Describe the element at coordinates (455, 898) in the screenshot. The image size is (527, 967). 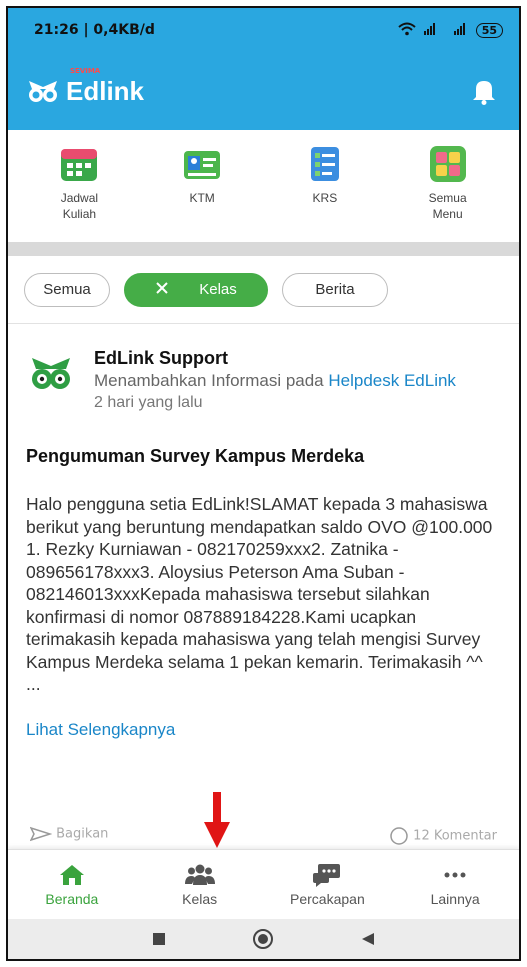
I see `nav-label: Lainnya` at that location.